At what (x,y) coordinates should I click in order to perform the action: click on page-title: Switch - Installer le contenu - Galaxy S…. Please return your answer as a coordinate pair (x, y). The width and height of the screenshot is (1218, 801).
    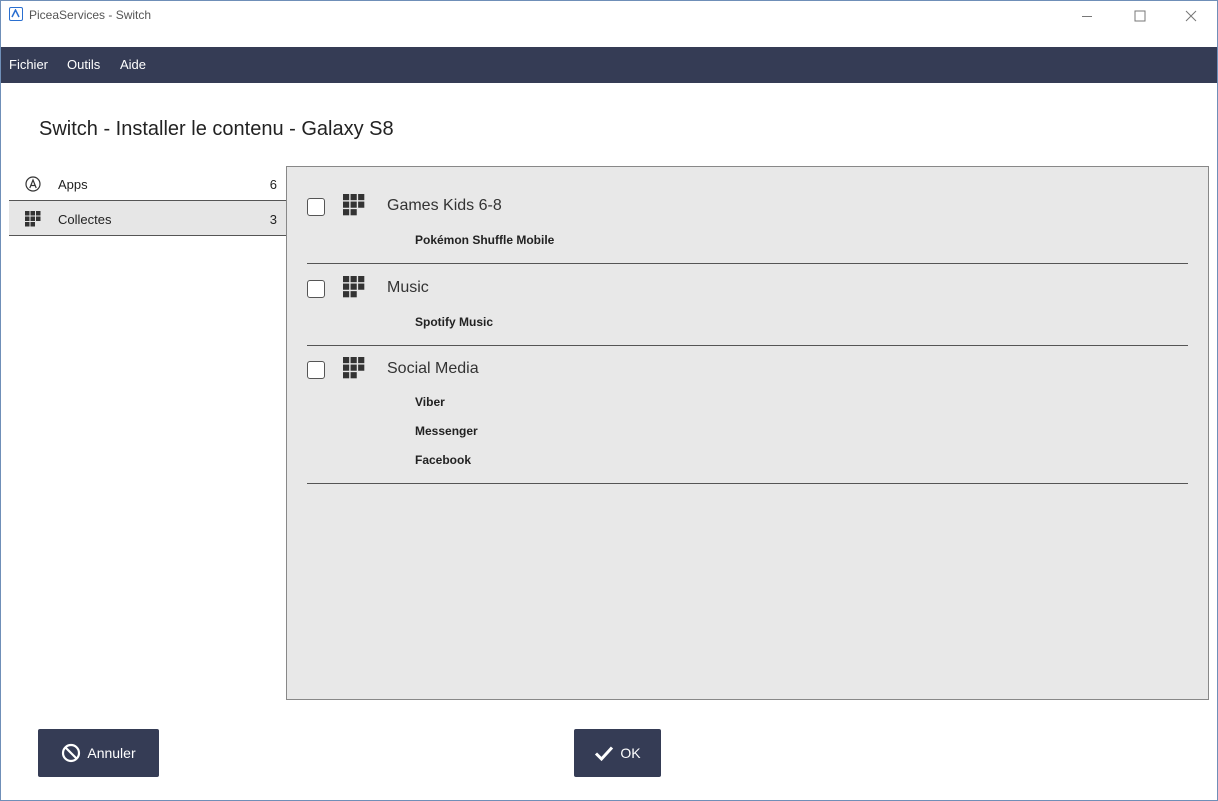
    Looking at the image, I should click on (216, 129).